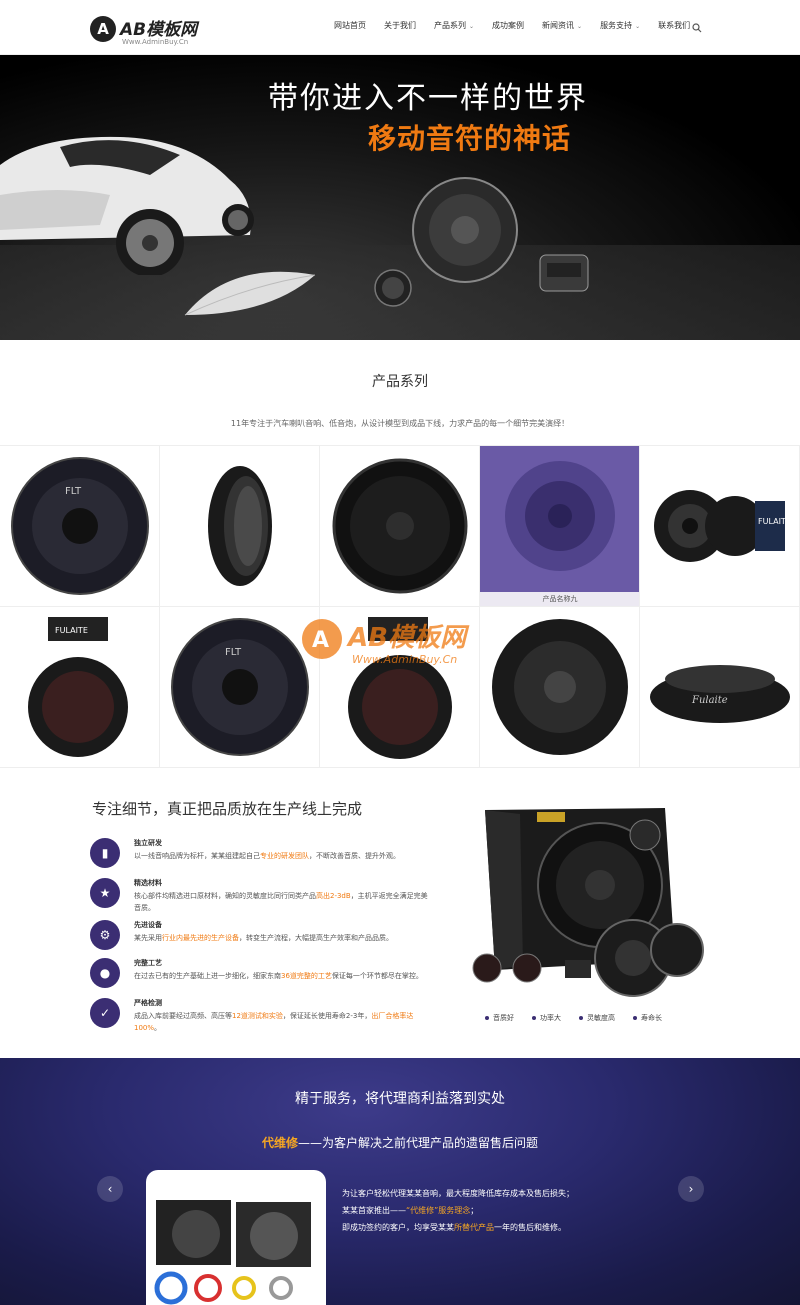  Describe the element at coordinates (481, 242) in the screenshot. I see `speaker-set-image` at that location.